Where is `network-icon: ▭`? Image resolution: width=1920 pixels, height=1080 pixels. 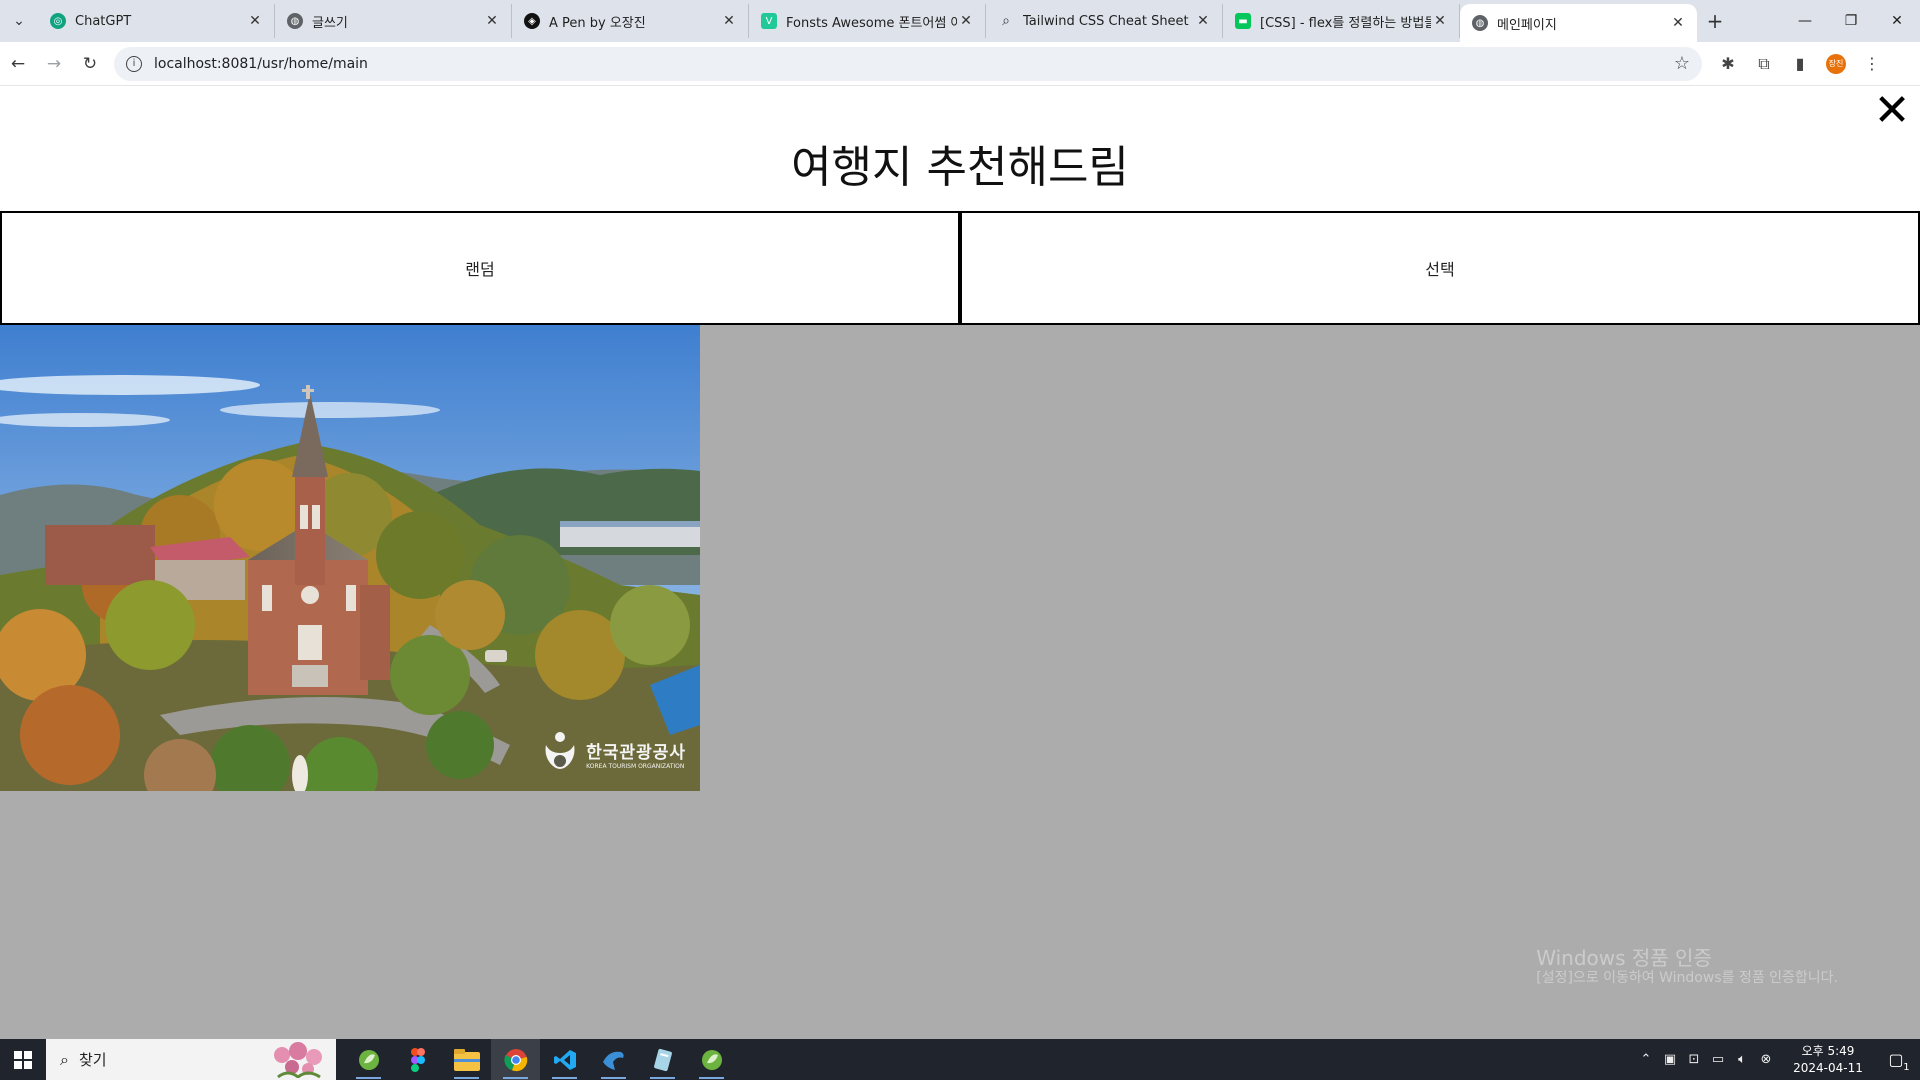 network-icon: ▭ is located at coordinates (1718, 1059).